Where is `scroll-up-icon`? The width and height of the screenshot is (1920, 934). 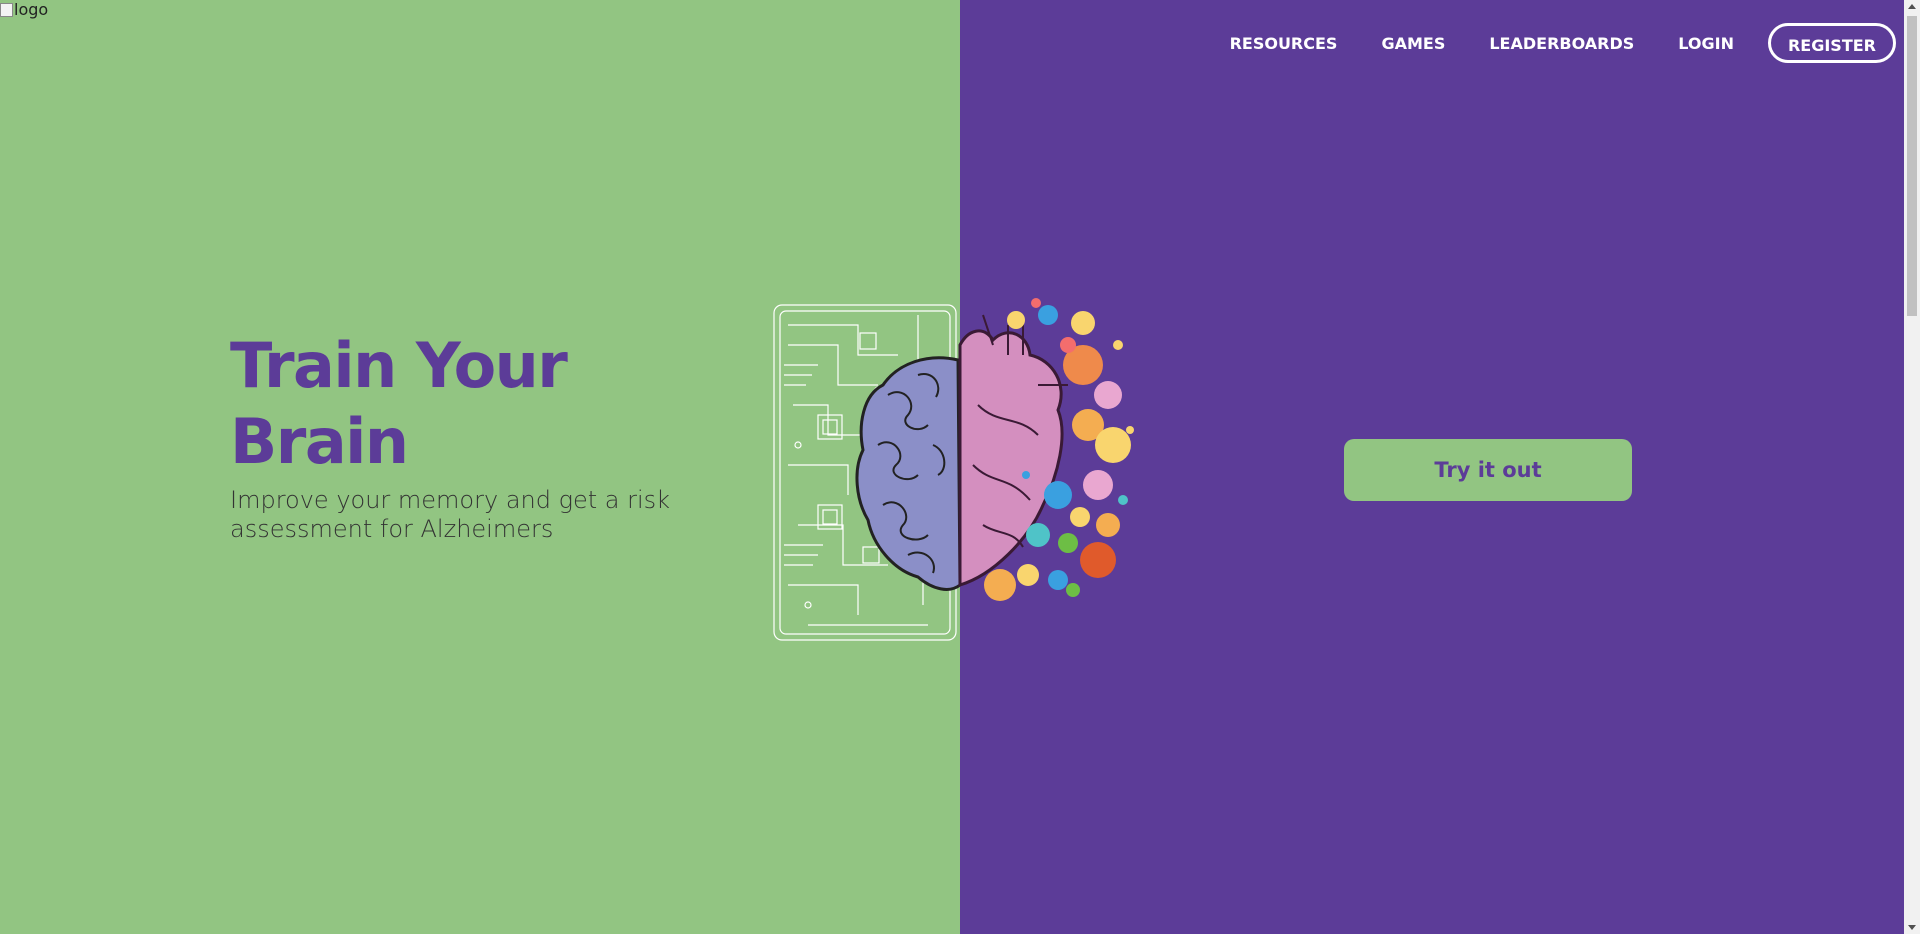
scroll-up-icon is located at coordinates (1912, 6).